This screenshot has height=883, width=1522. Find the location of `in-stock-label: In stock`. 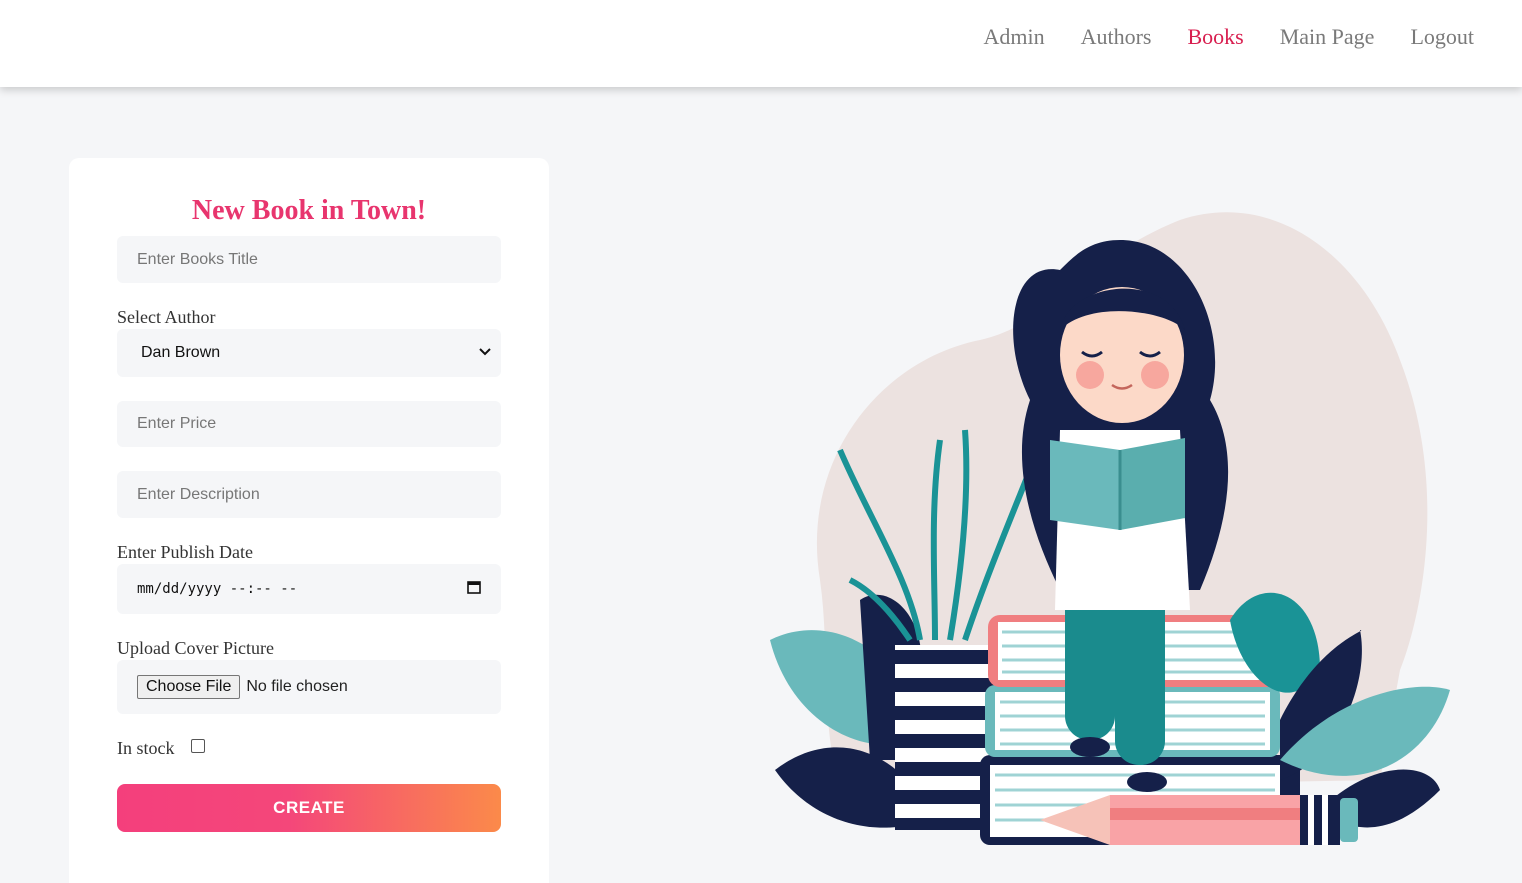

in-stock-label: In stock is located at coordinates (146, 748).